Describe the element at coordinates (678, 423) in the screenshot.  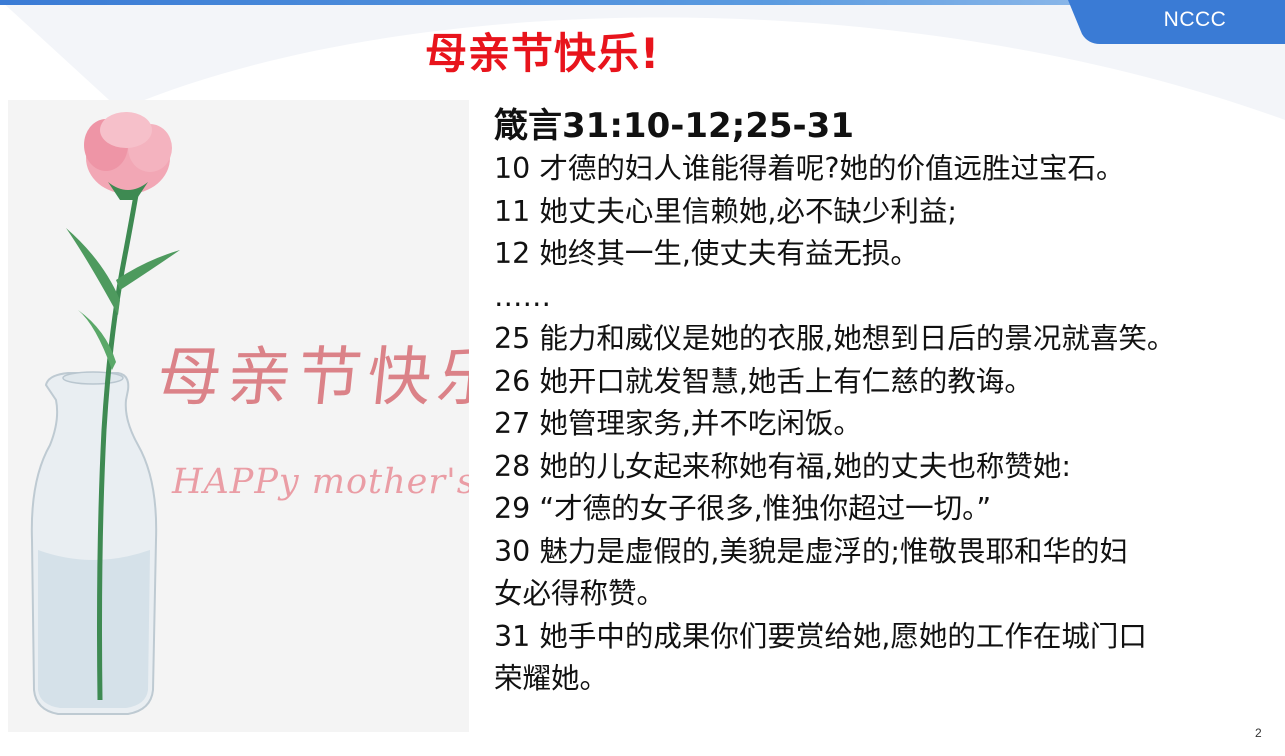
I see `verse-line: 27 她管理家务,并不吃闲饭。` at that location.